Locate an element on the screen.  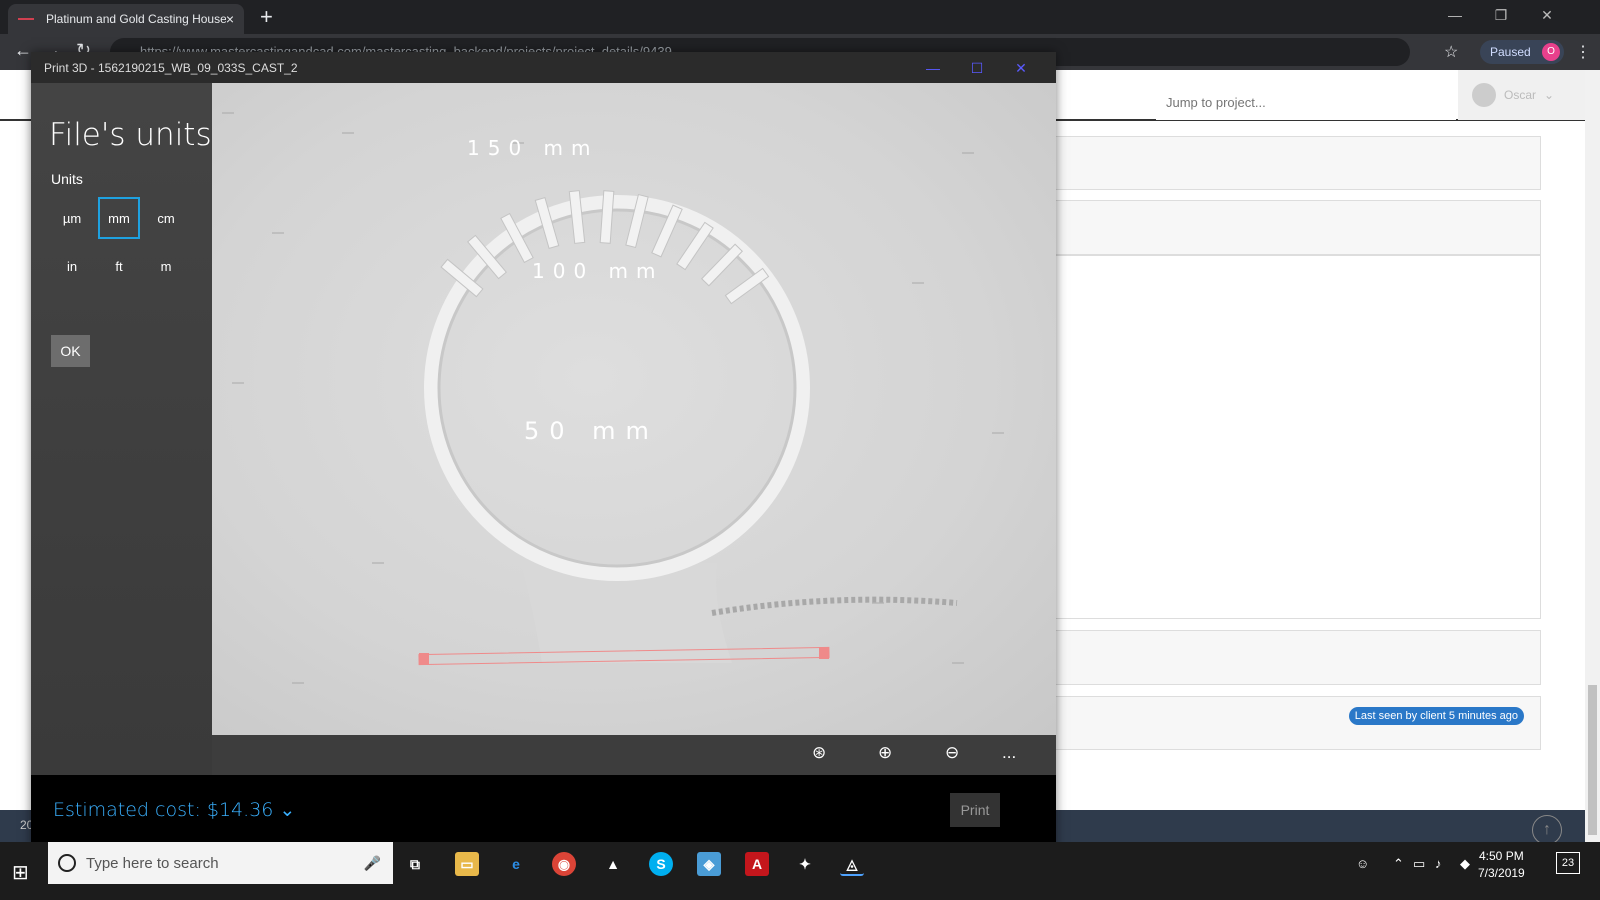
scroll-to-top-icon: ↑ is located at coordinates (1547, 830).